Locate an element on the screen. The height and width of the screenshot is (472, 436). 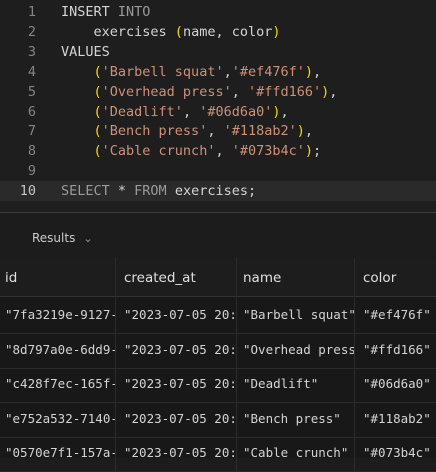
cell-color: "#118ab2" is located at coordinates (395, 418).